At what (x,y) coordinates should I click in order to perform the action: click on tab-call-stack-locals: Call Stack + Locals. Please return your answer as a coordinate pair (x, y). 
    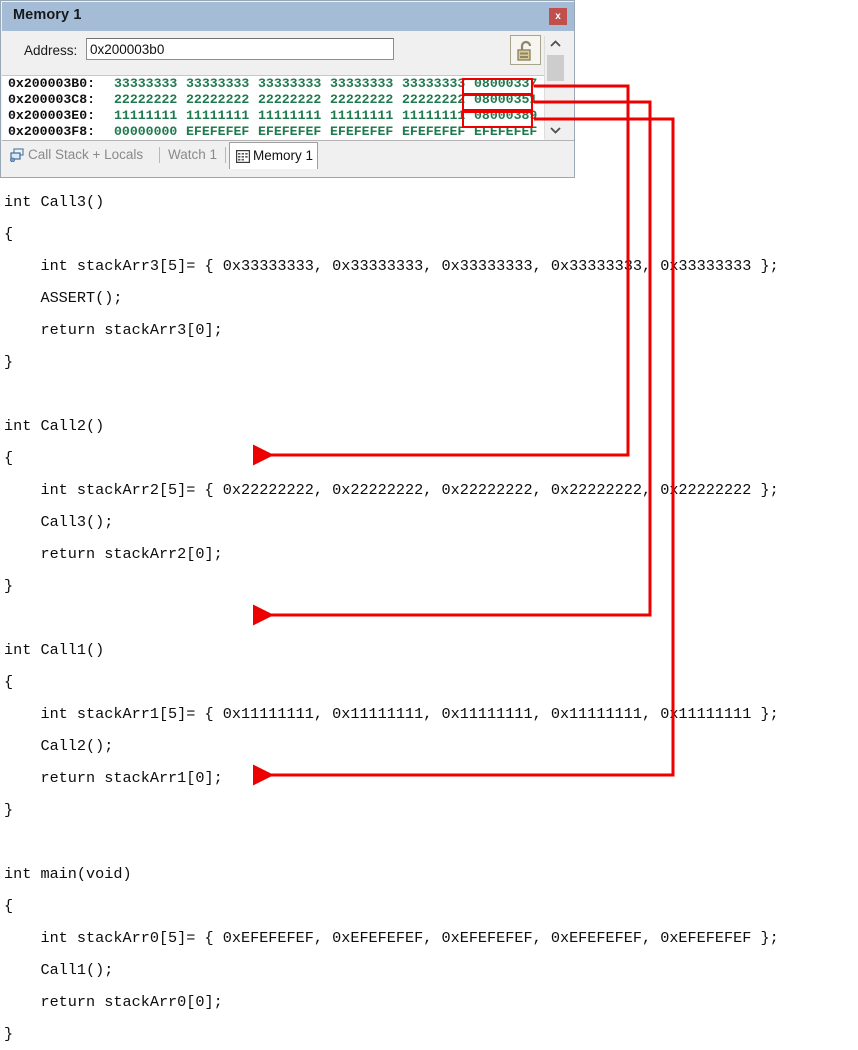
    Looking at the image, I should click on (81, 155).